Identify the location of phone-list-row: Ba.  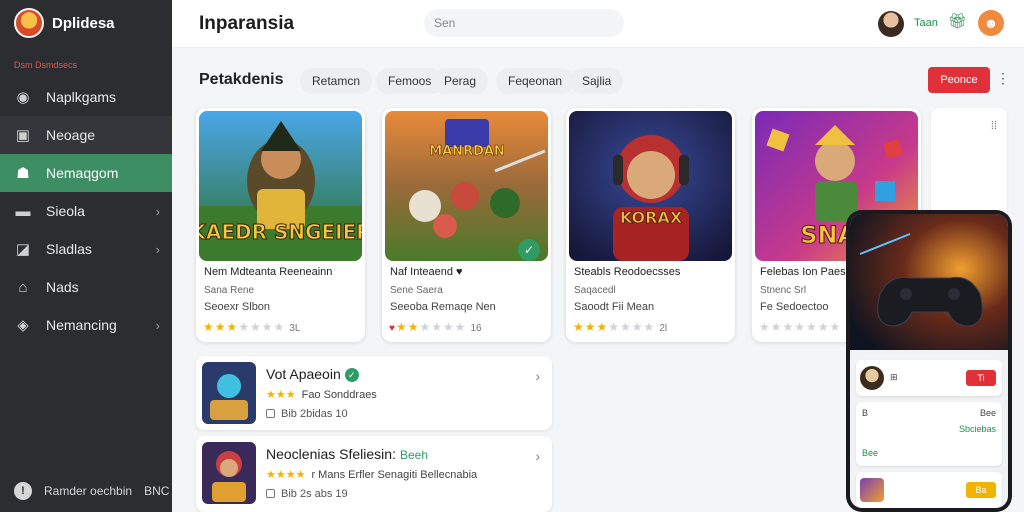
(929, 490).